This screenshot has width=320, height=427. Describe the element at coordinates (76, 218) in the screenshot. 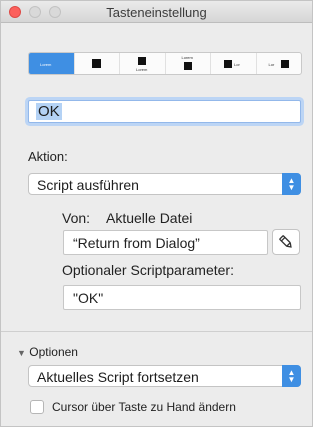

I see `script-source-prefix: Von:` at that location.